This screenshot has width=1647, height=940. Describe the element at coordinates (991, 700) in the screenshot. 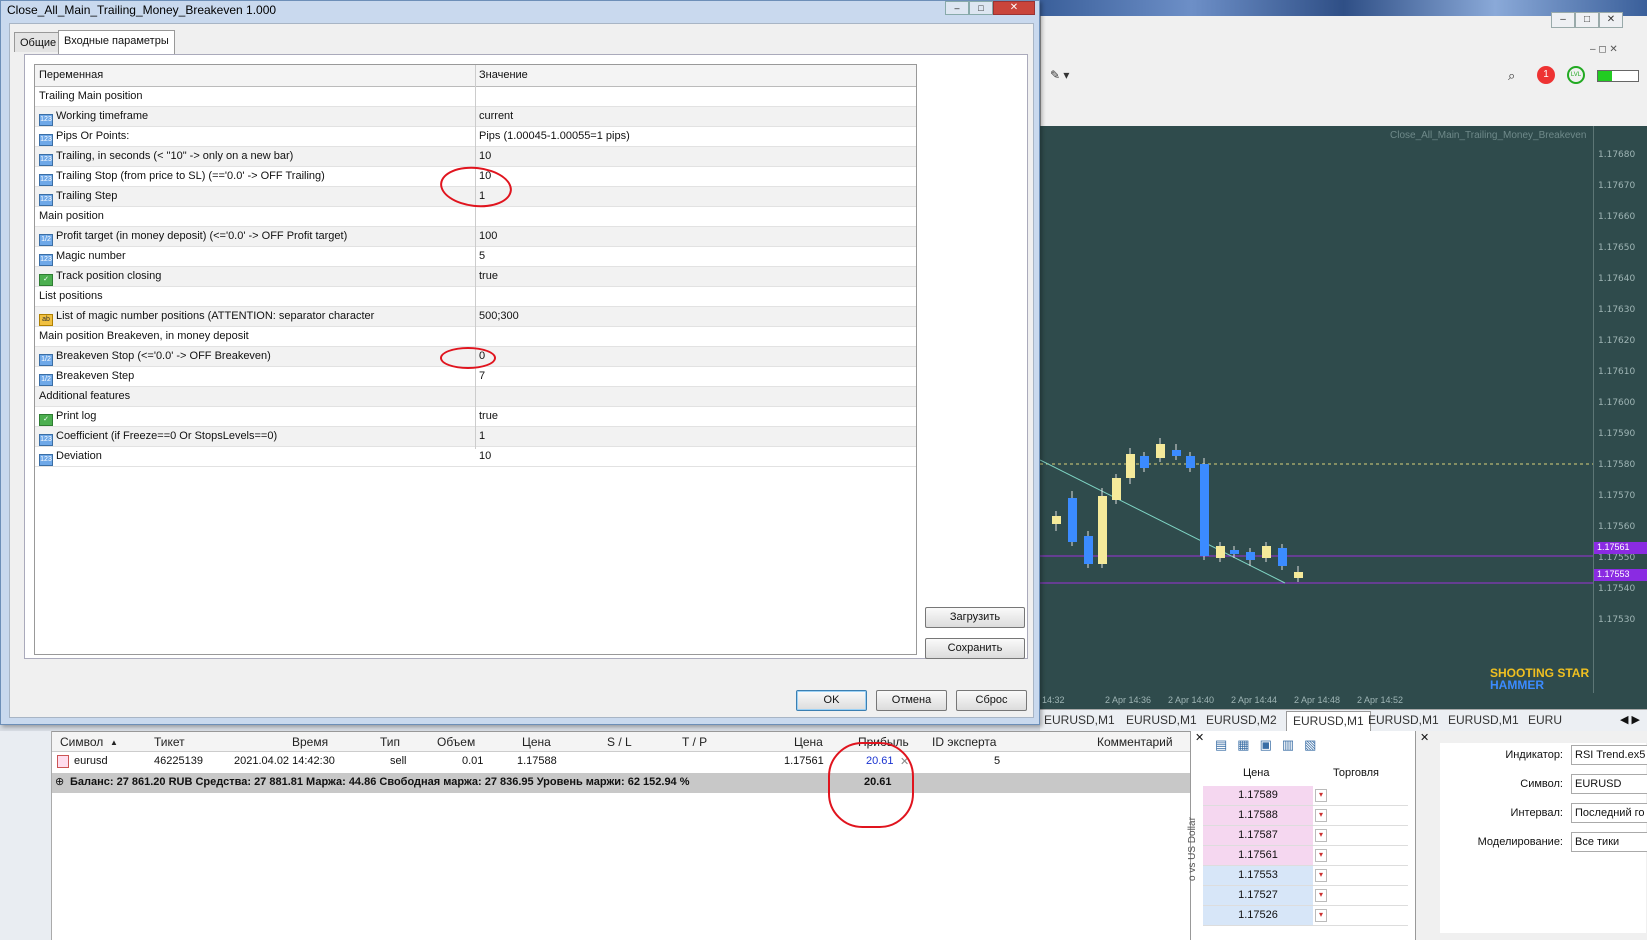

I see `reset-button: Сброс` at that location.